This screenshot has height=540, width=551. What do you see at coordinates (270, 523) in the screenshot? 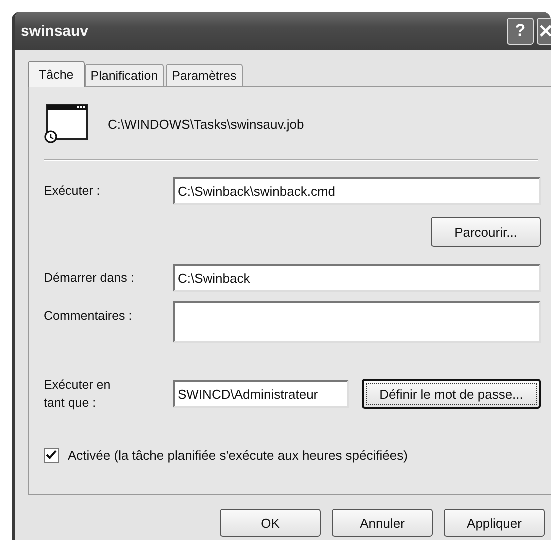
I see `dialog-button: OK` at bounding box center [270, 523].